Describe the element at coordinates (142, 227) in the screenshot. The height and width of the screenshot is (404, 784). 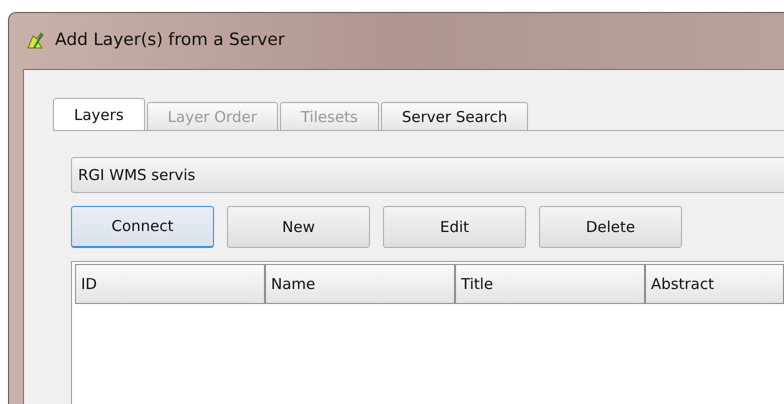
I see `action-button: Connect` at that location.